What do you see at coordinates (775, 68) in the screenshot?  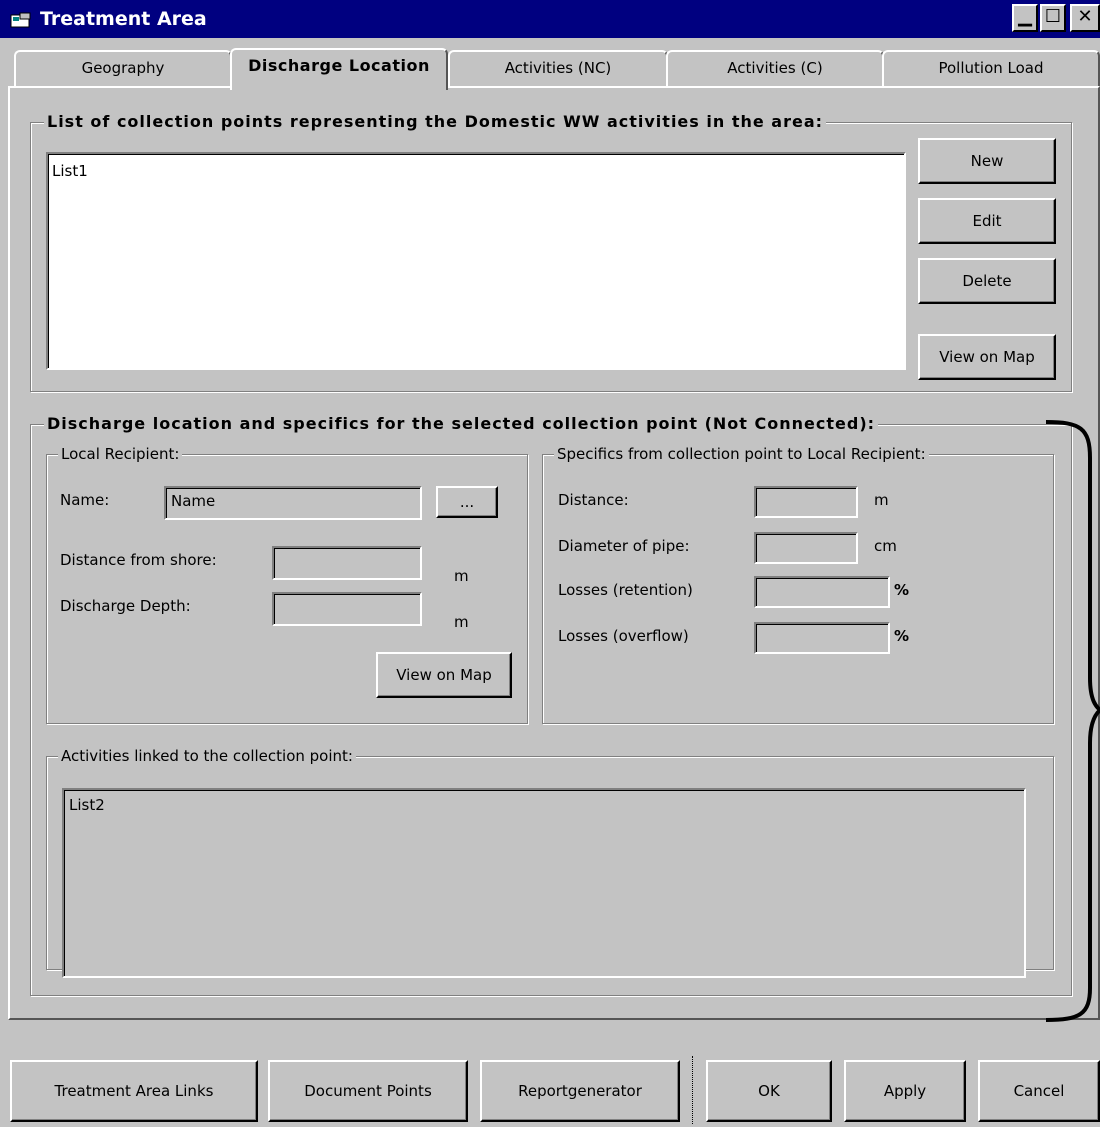 I see `tab-activities-c: Activities (C)` at bounding box center [775, 68].